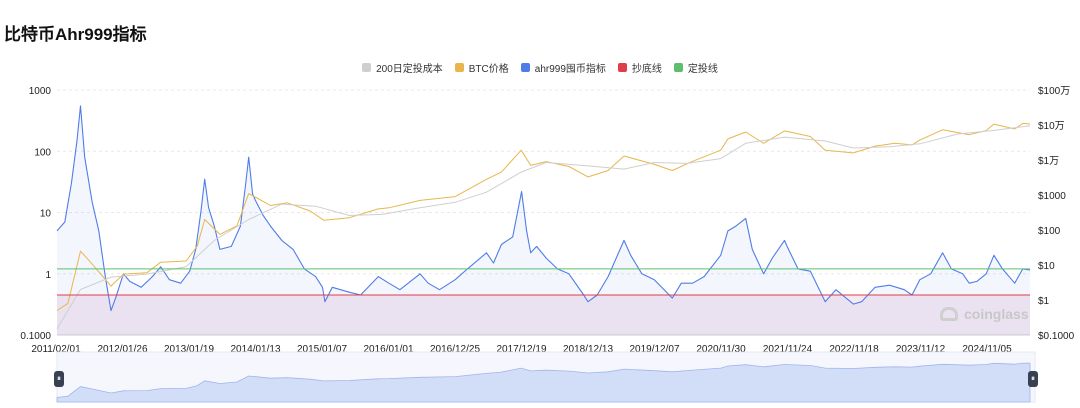 The image size is (1080, 408). I want to click on right-tick-label: $10, so click(1046, 266).